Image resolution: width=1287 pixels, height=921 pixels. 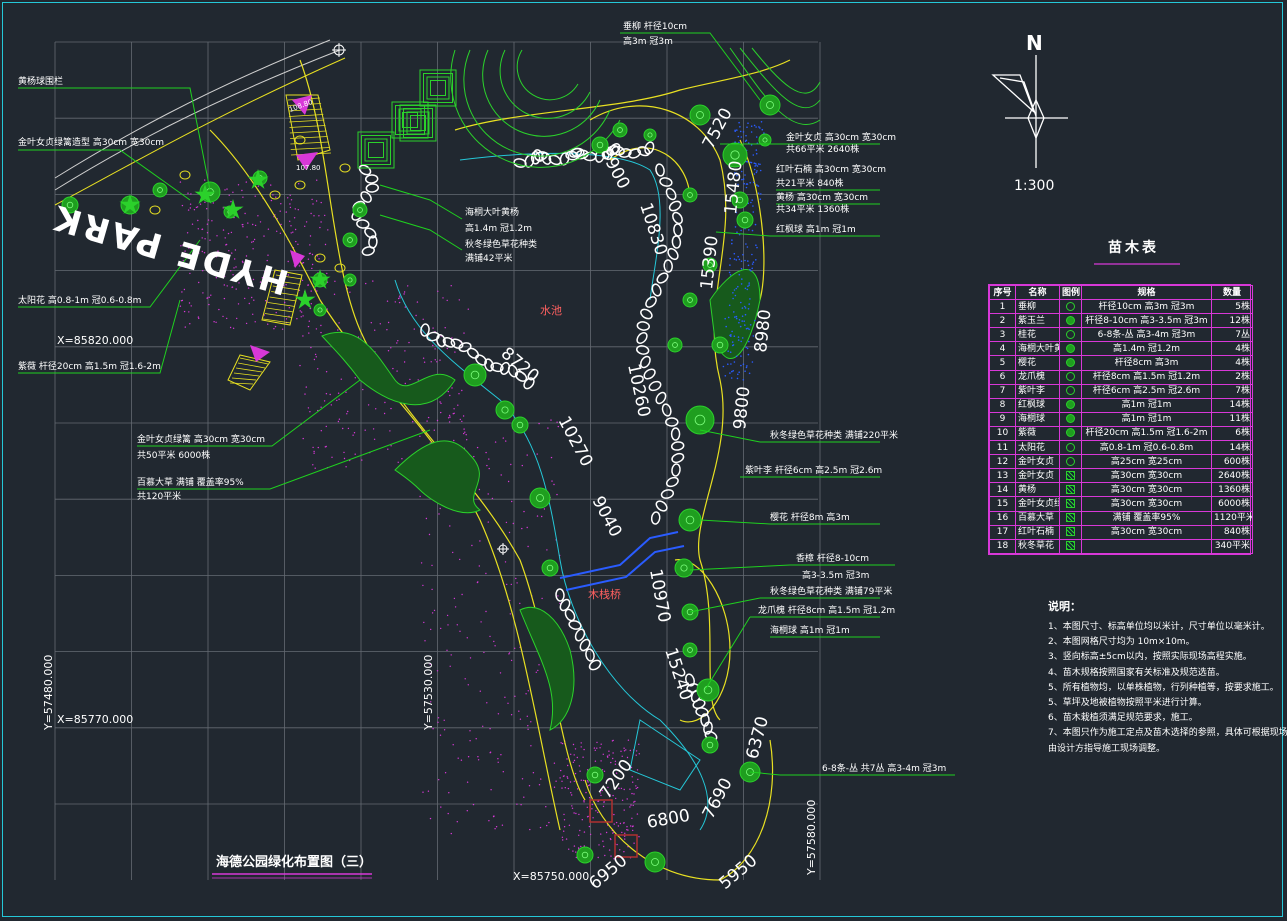 What do you see at coordinates (1232, 476) in the screenshot?
I see `cell-qty: 2640株` at bounding box center [1232, 476].